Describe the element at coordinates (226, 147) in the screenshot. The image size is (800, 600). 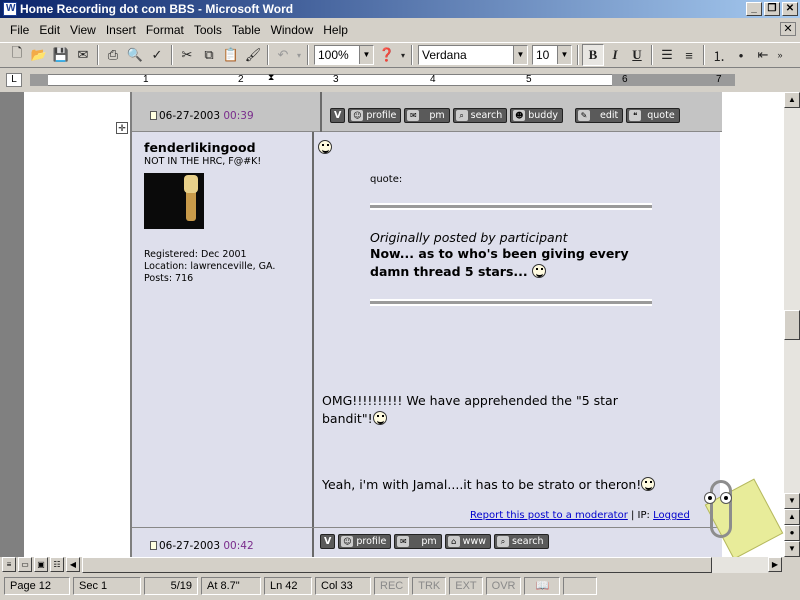
I see `username: fenderlikingood` at that location.